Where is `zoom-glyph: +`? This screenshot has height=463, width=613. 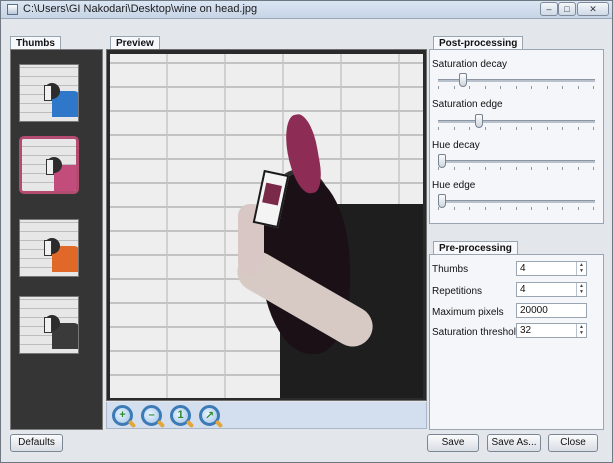 zoom-glyph: + is located at coordinates (122, 415).